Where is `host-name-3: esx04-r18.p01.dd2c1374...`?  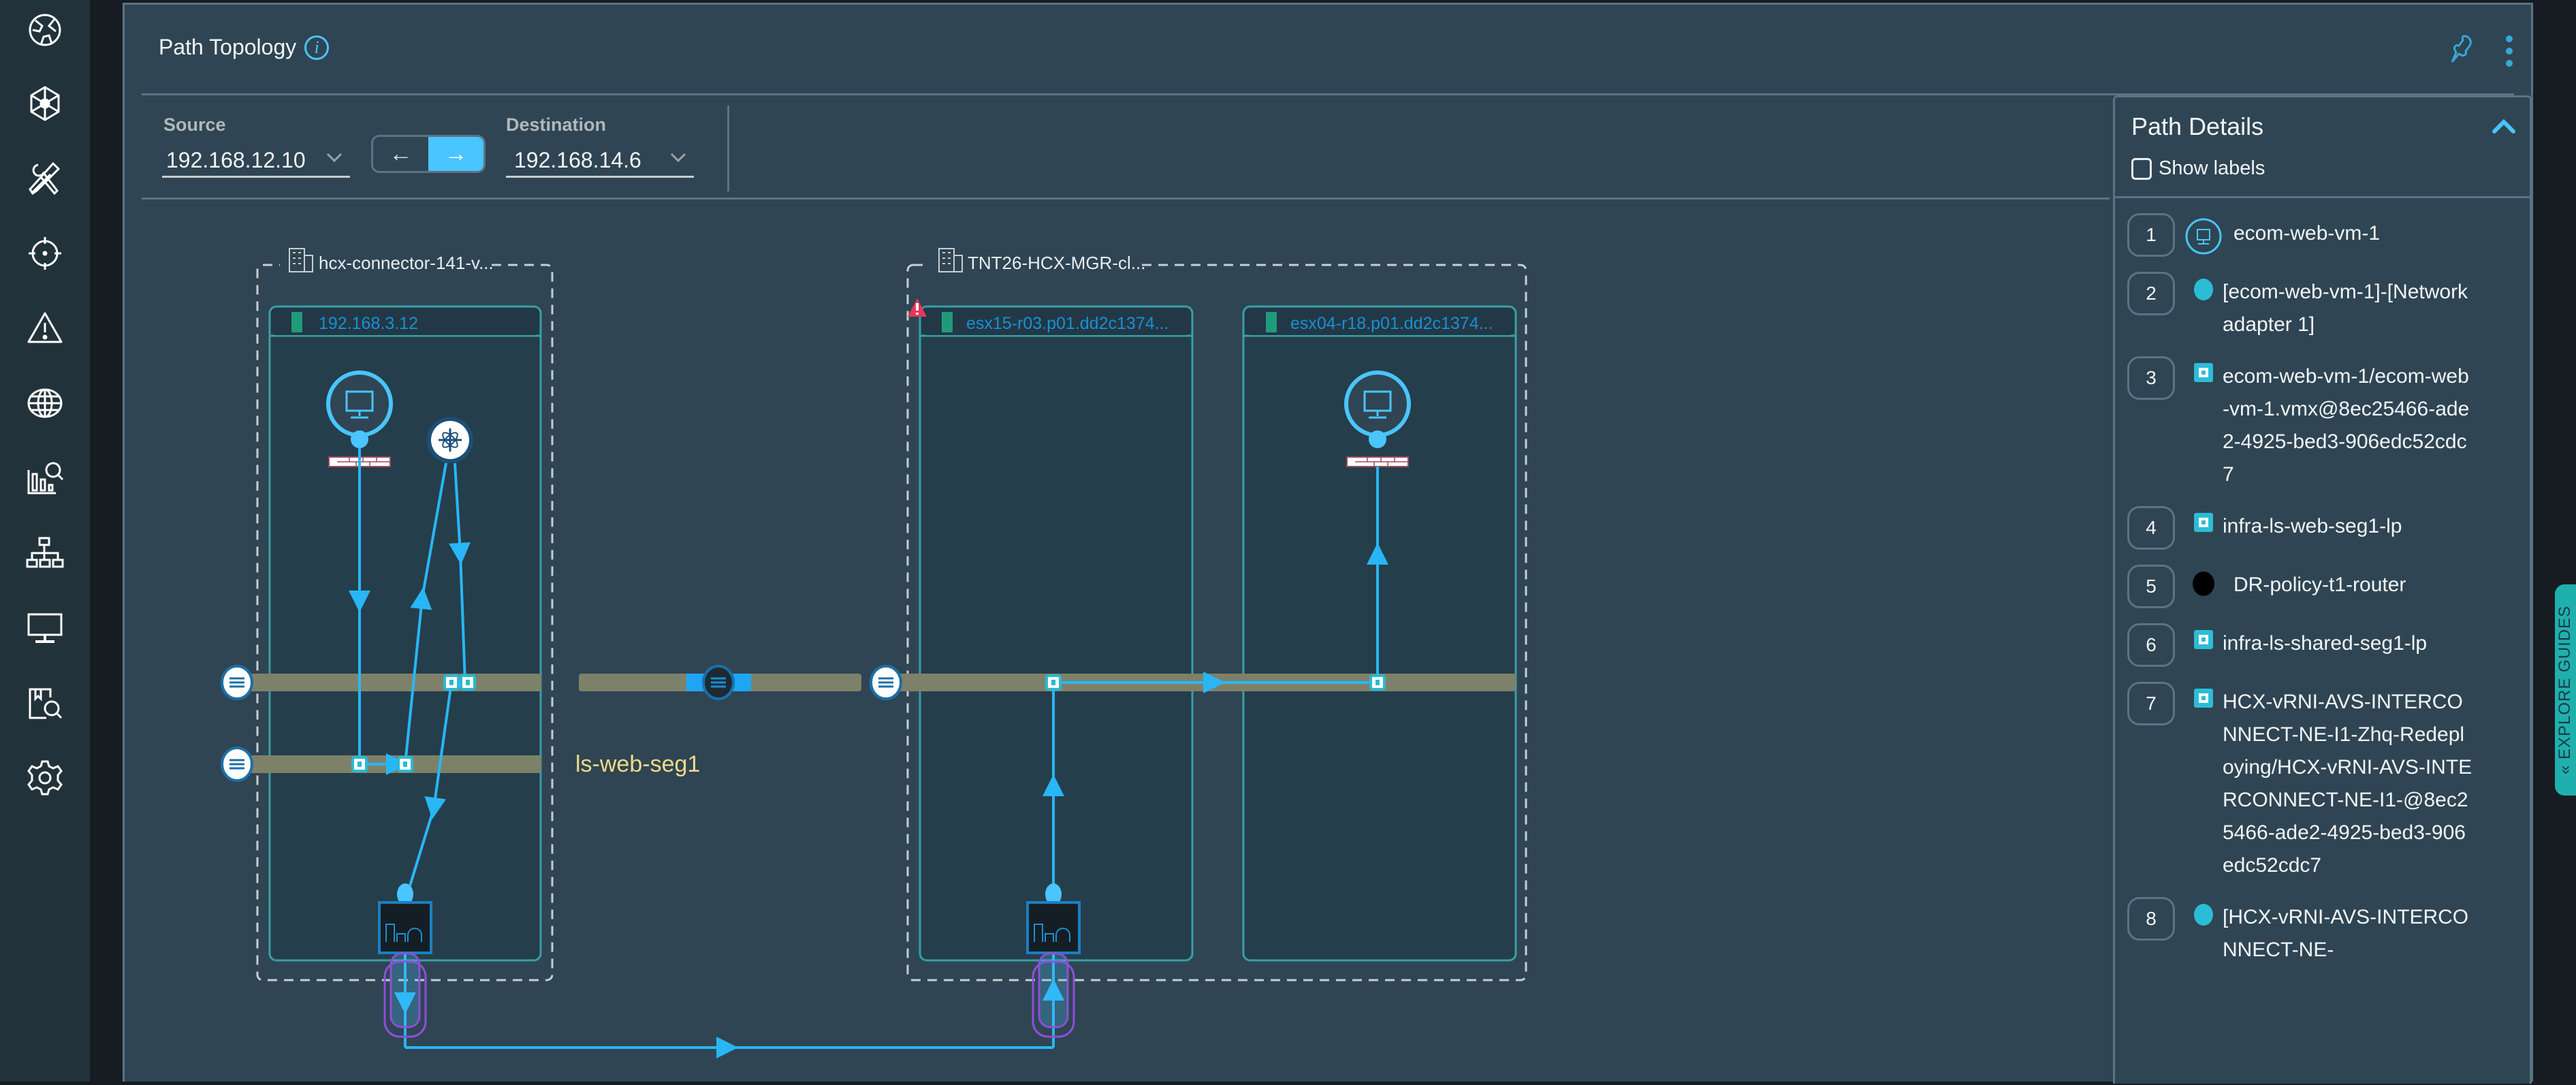
host-name-3: esx04-r18.p01.dd2c1374... is located at coordinates (1391, 323).